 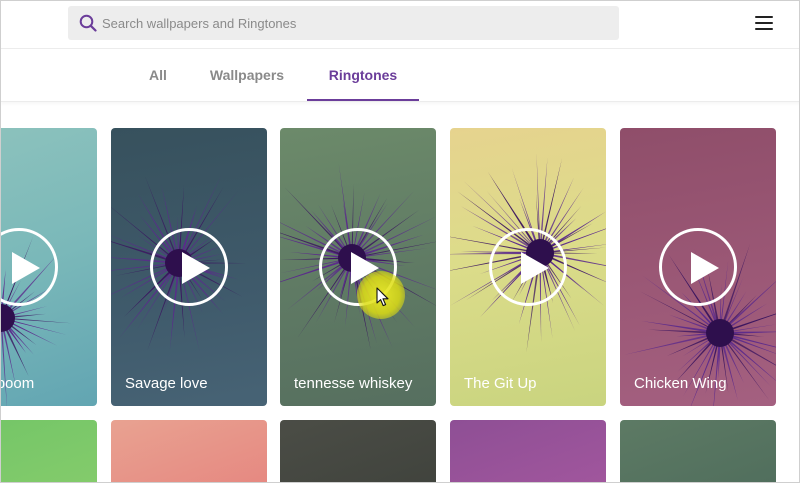 What do you see at coordinates (382, 297) in the screenshot?
I see `mouse-cursor-icon` at bounding box center [382, 297].